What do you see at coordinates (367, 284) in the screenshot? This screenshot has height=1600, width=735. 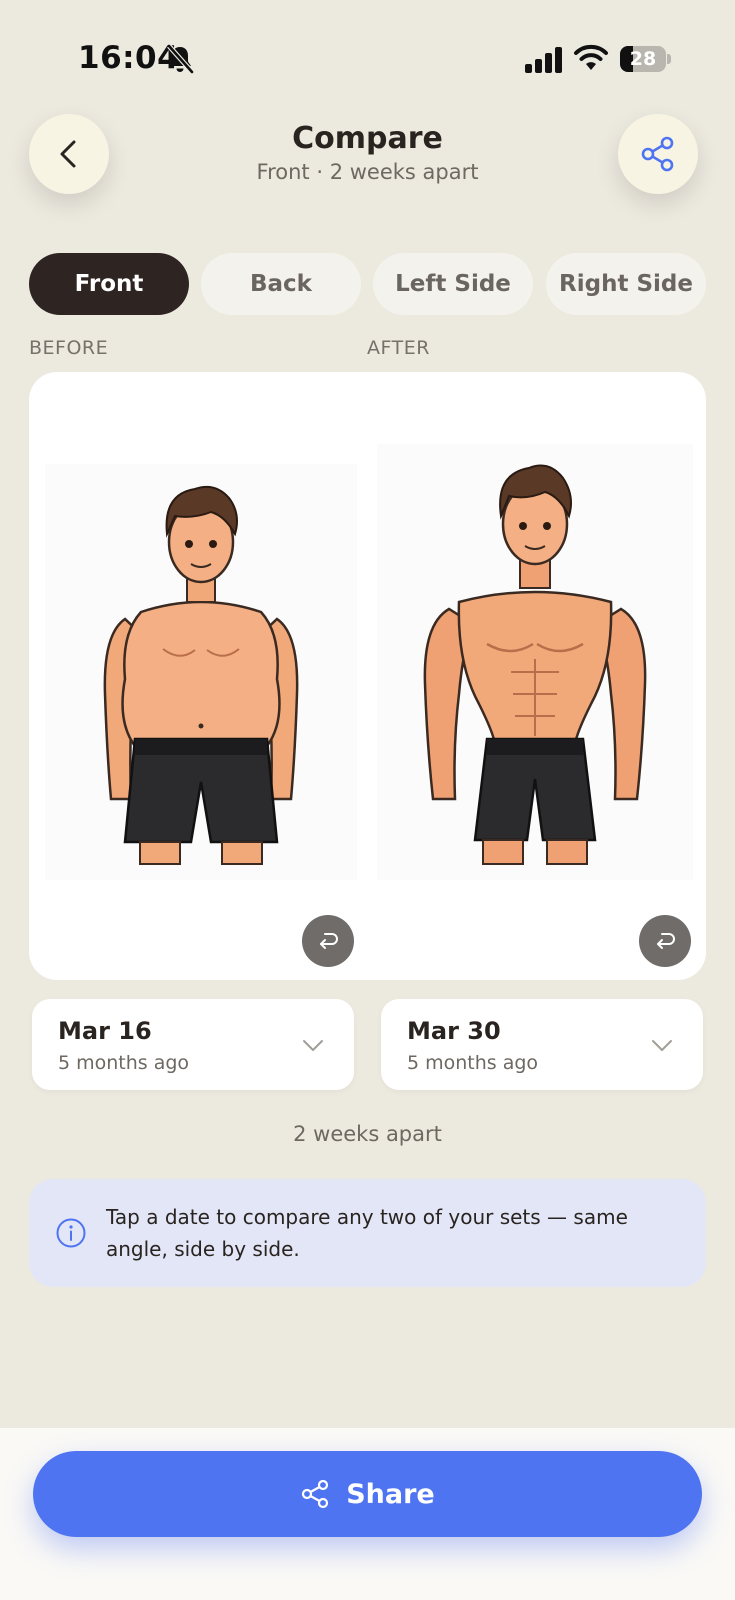 I see `view-tabs: Front Back Left Side Right Side` at bounding box center [367, 284].